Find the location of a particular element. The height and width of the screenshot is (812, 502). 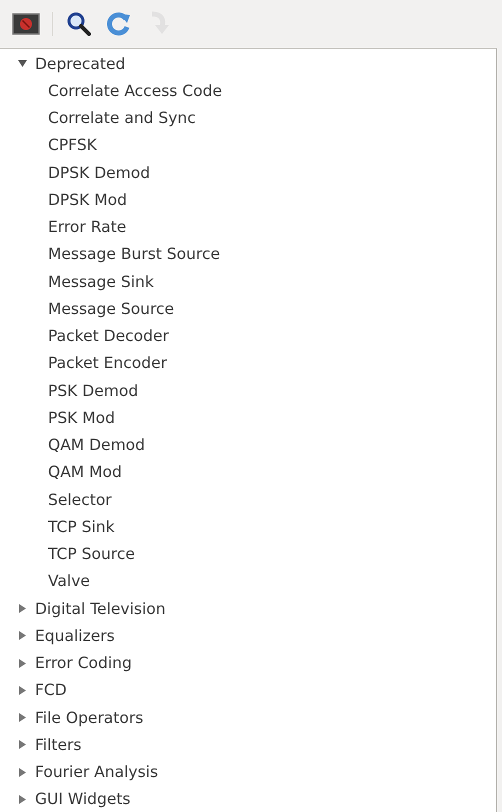

tree-category: Digital Television is located at coordinates (100, 609).